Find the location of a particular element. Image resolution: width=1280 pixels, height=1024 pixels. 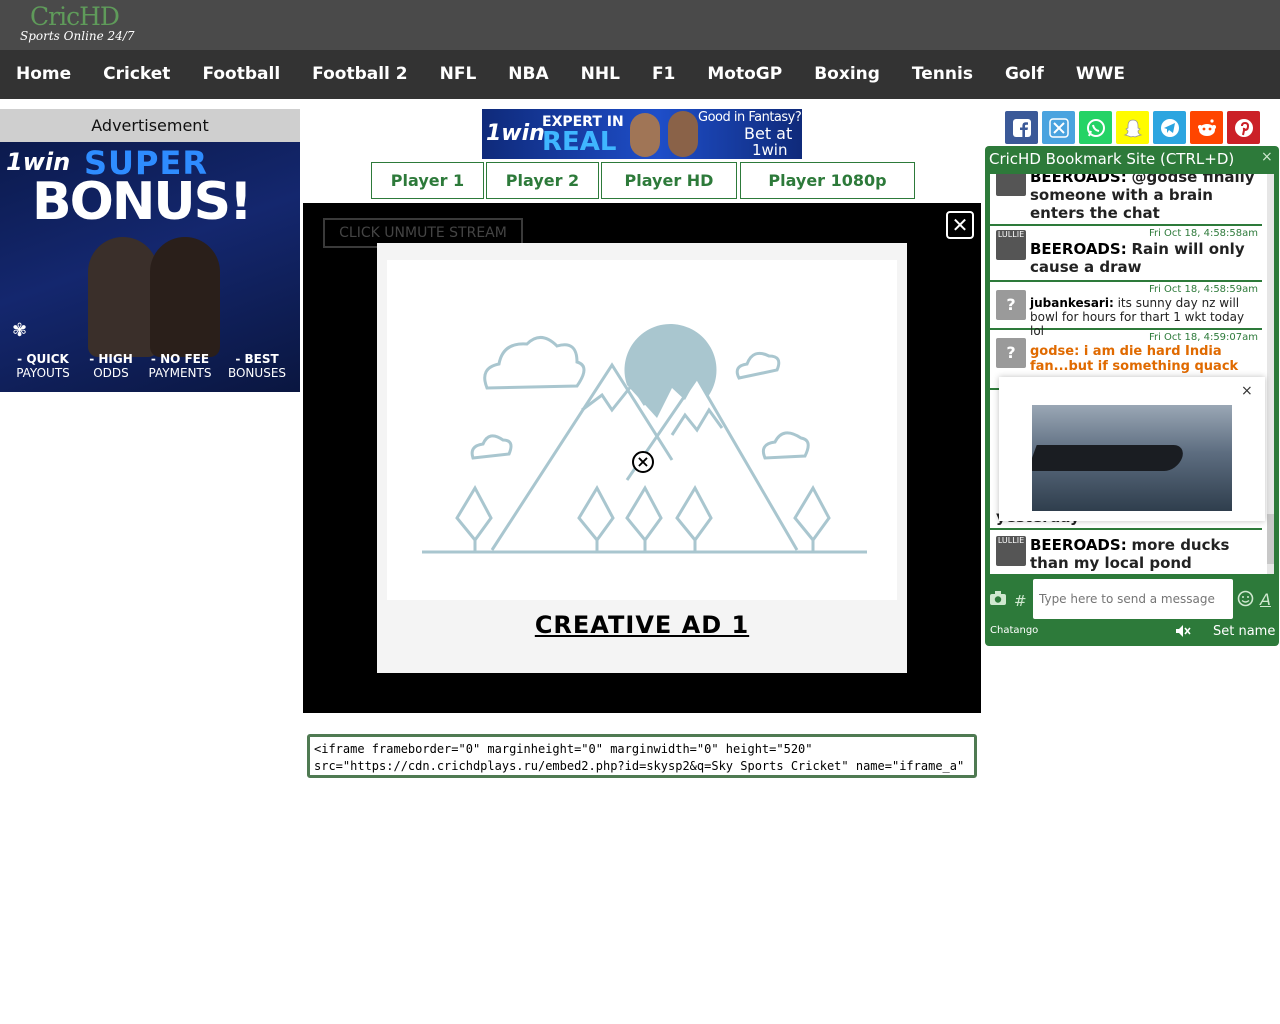

banner-line-2: REAL is located at coordinates (579, 142).